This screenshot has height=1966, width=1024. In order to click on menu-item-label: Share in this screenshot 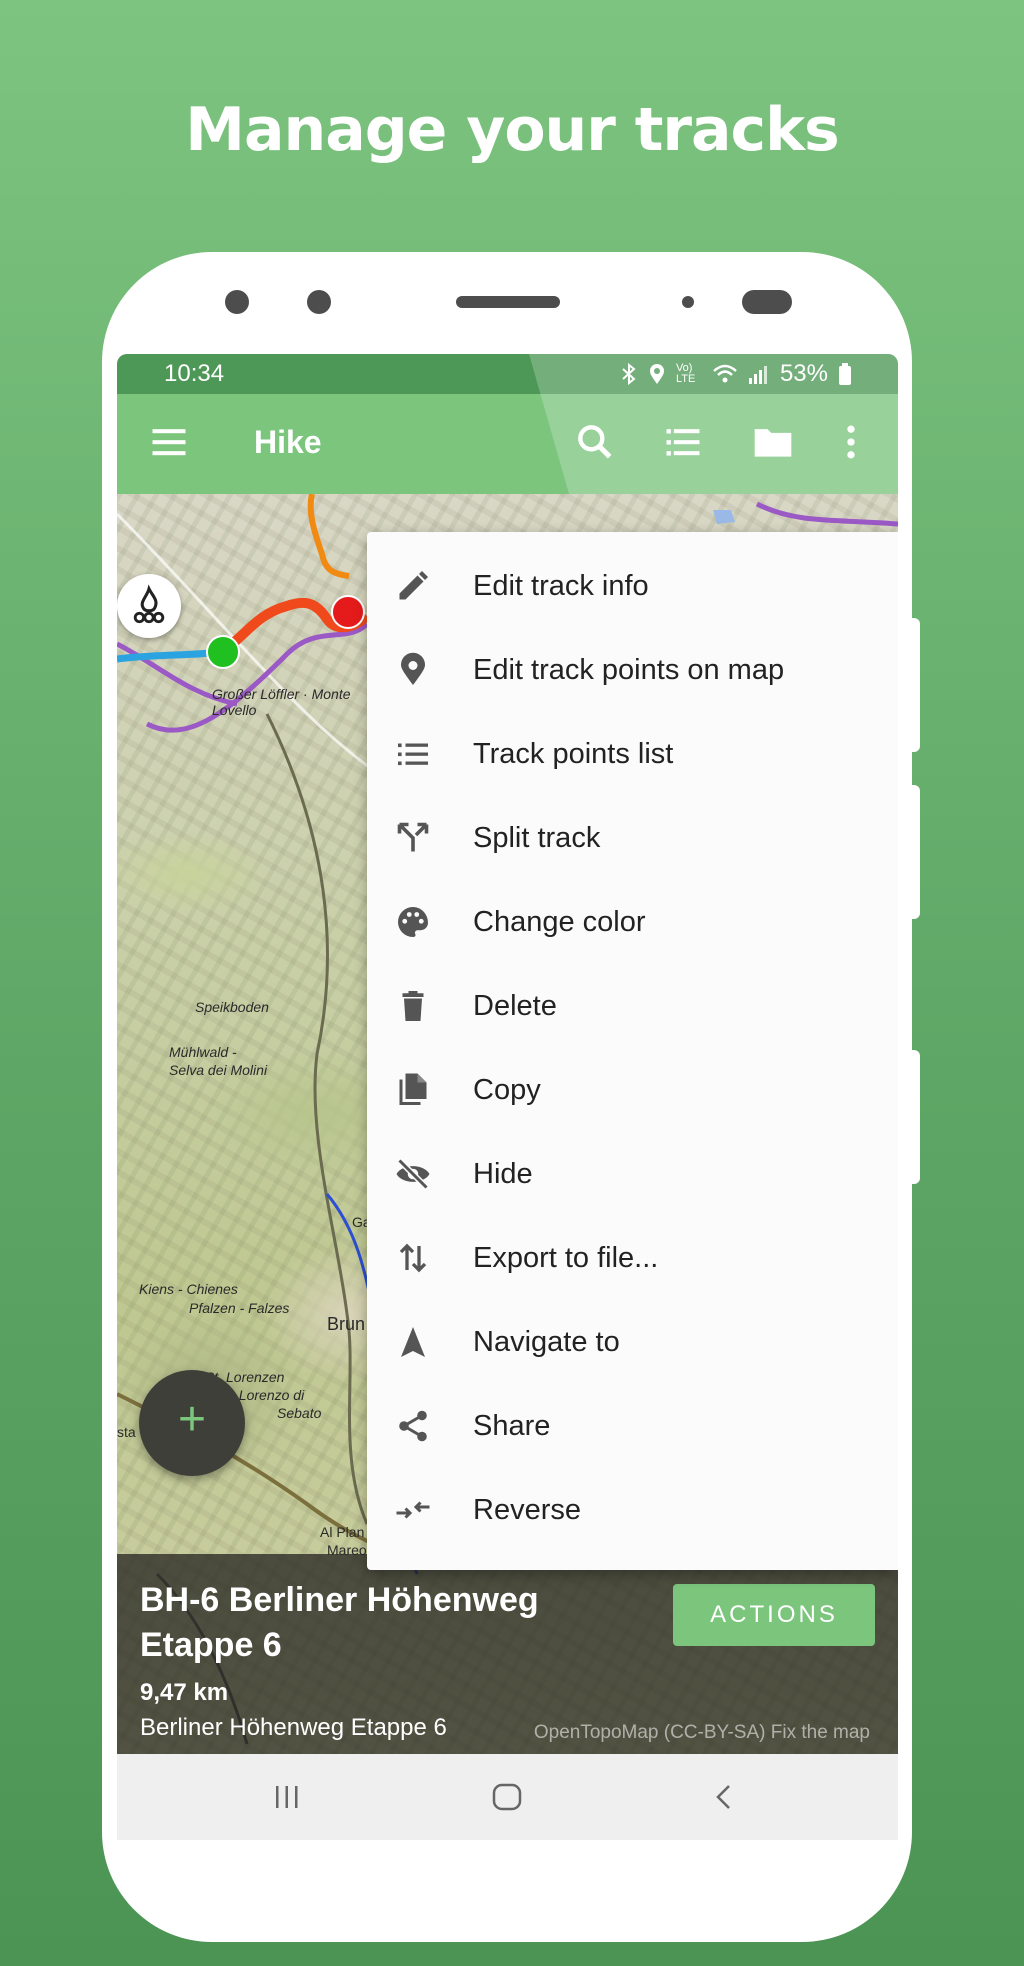, I will do `click(512, 1425)`.